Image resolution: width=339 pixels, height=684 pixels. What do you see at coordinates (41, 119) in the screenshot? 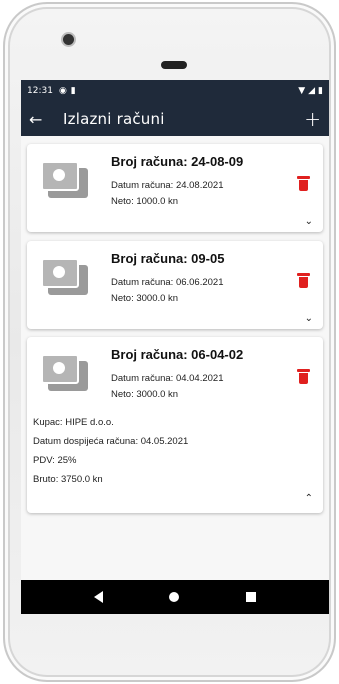
I see `arrow-left-icon: ←` at bounding box center [41, 119].